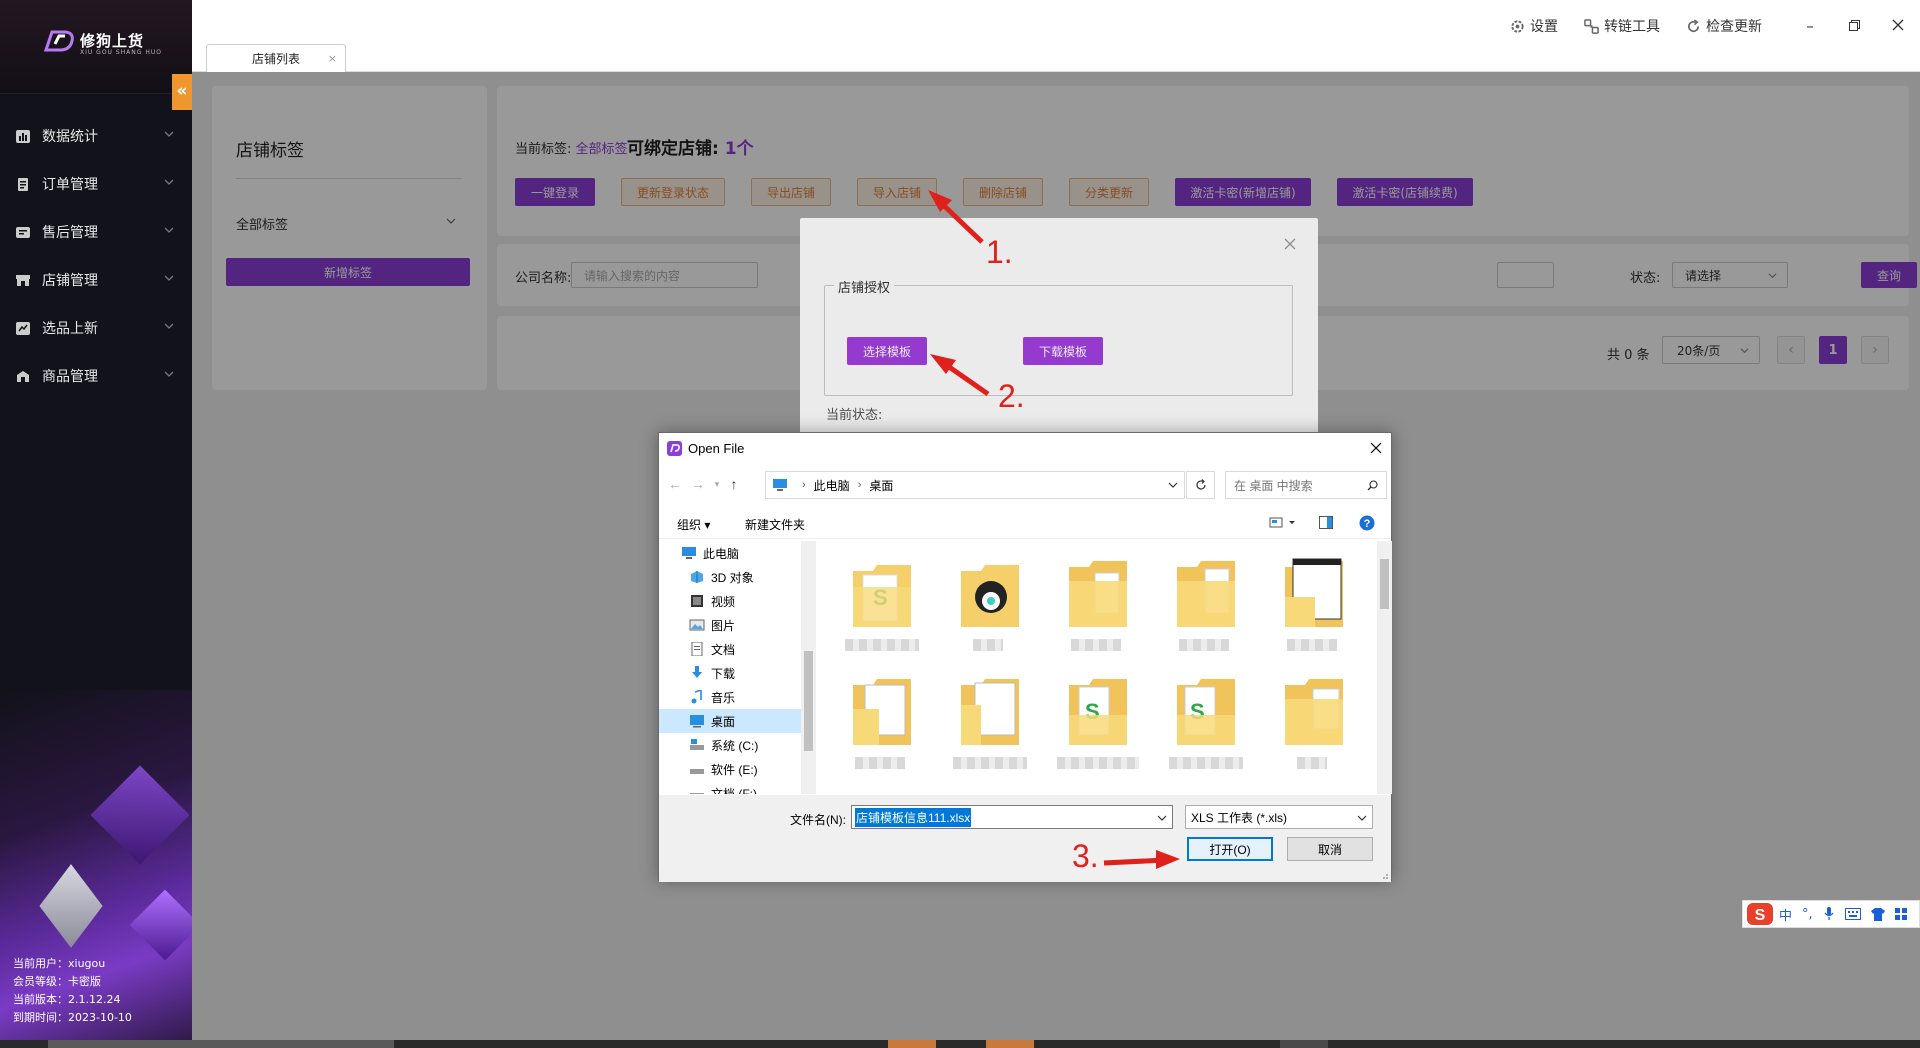  Describe the element at coordinates (276, 58) in the screenshot. I see `tab-store-list: 店铺列表 ×` at that location.